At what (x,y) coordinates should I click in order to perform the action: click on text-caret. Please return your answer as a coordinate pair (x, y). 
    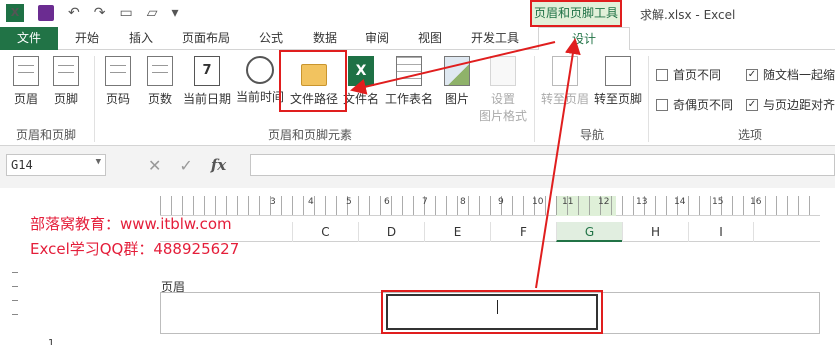
    Looking at the image, I should click on (497, 307).